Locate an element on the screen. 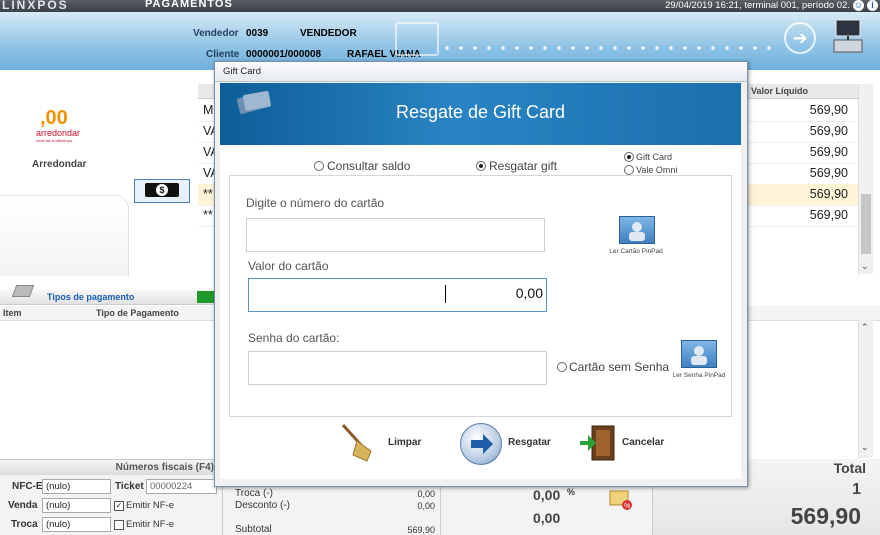 This screenshot has width=880, height=535. card-value-text: 0,00 is located at coordinates (529, 293).